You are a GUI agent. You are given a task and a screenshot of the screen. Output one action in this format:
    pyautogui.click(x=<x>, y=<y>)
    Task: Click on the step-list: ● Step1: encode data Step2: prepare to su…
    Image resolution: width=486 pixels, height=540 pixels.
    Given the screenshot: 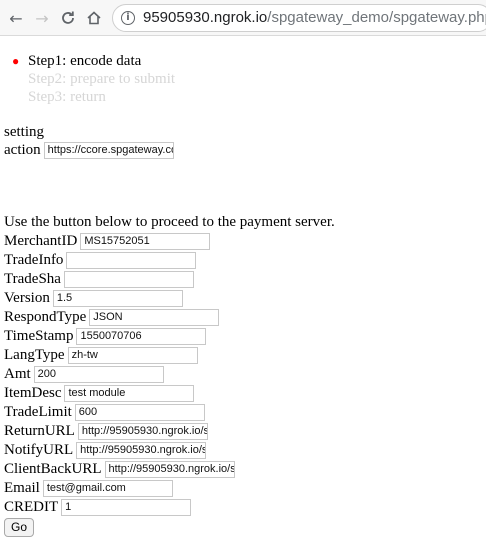 What is the action you would take?
    pyautogui.click(x=93, y=79)
    